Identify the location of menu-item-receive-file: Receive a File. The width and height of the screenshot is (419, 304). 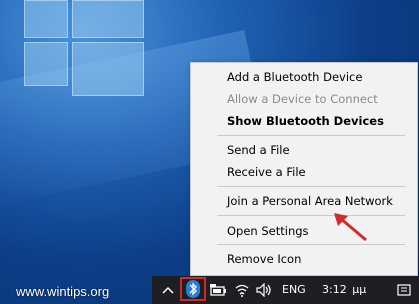
(266, 172).